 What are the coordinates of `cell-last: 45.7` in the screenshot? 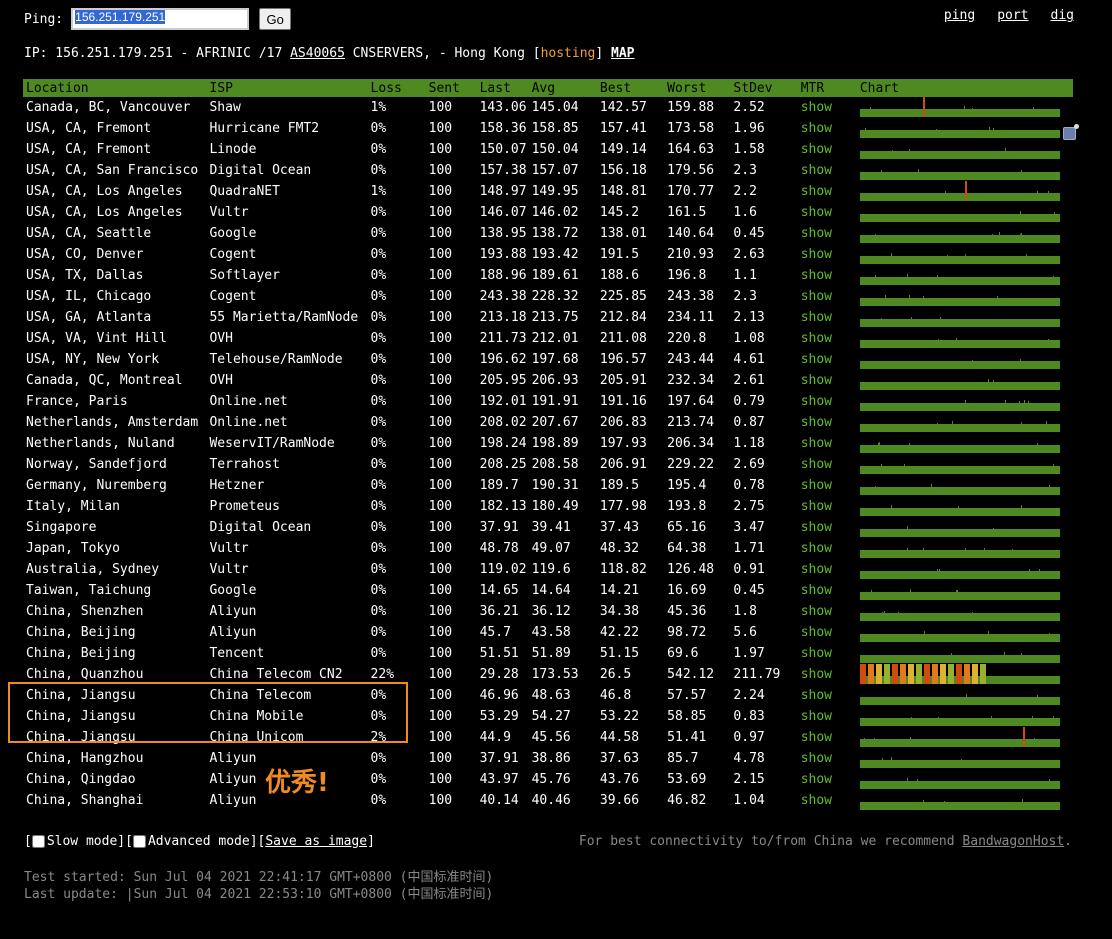 It's located at (495, 632).